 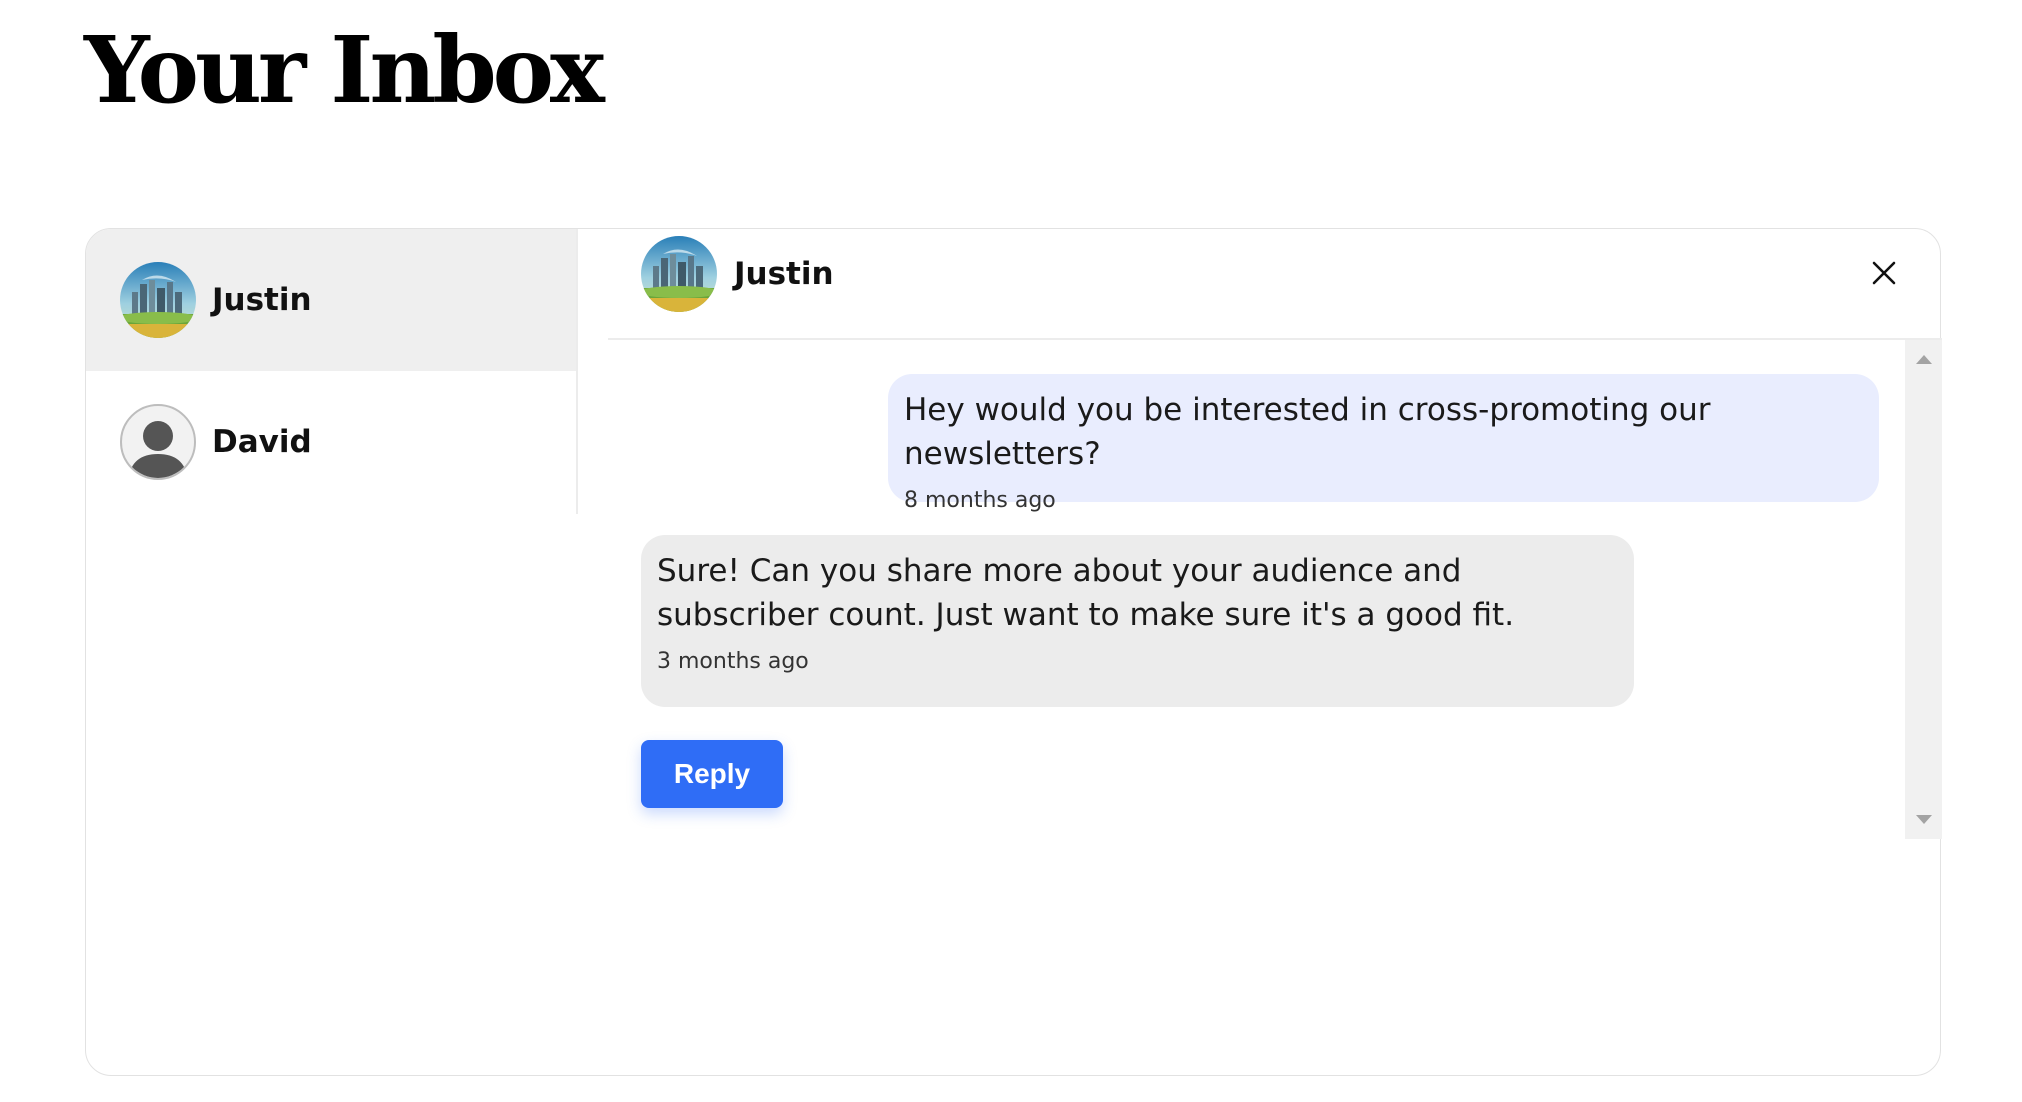 What do you see at coordinates (1275, 284) in the screenshot?
I see `chat-header: Justin` at bounding box center [1275, 284].